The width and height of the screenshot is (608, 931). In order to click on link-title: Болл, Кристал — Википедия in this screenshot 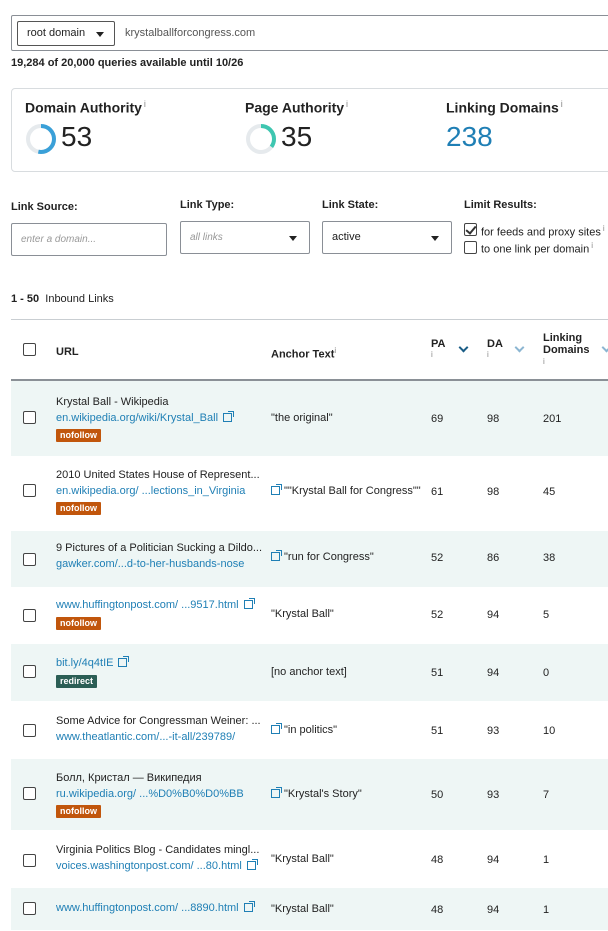, I will do `click(129, 778)`.